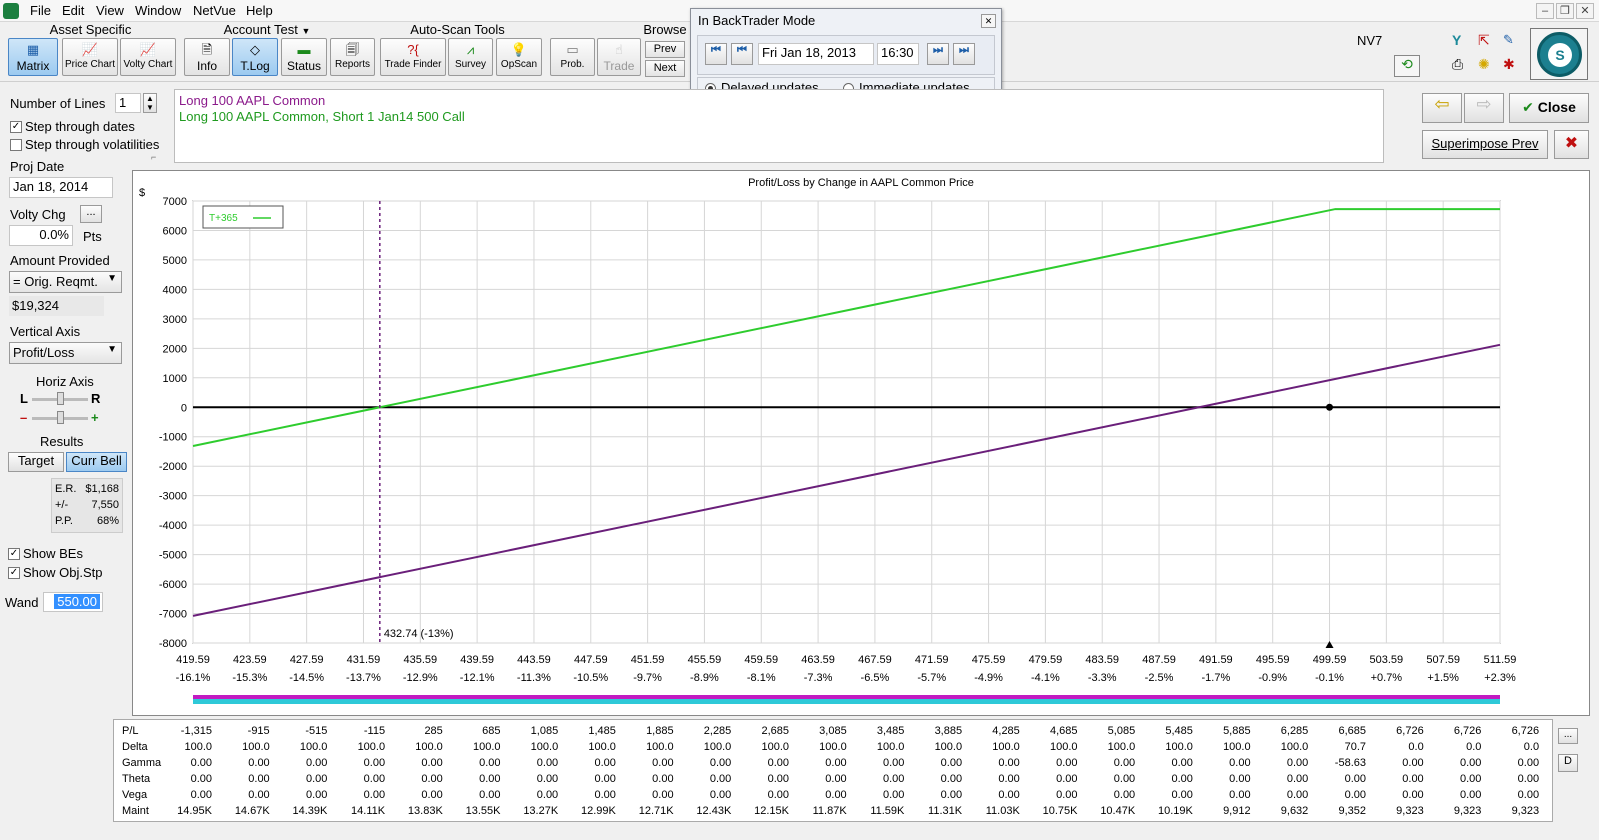  What do you see at coordinates (184, 408) in the screenshot?
I see `y-tick-label: 0` at bounding box center [184, 408].